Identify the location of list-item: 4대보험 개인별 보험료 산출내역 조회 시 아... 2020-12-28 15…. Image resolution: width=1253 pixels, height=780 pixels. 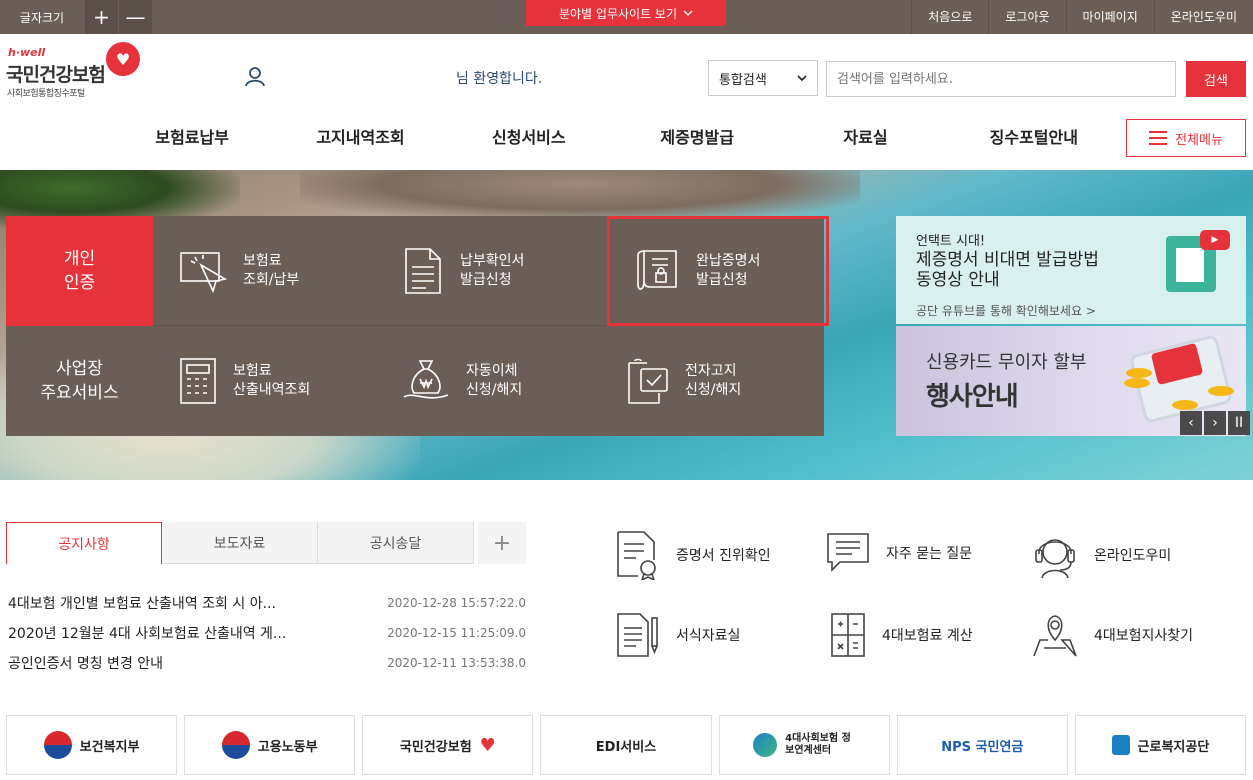
(267, 603).